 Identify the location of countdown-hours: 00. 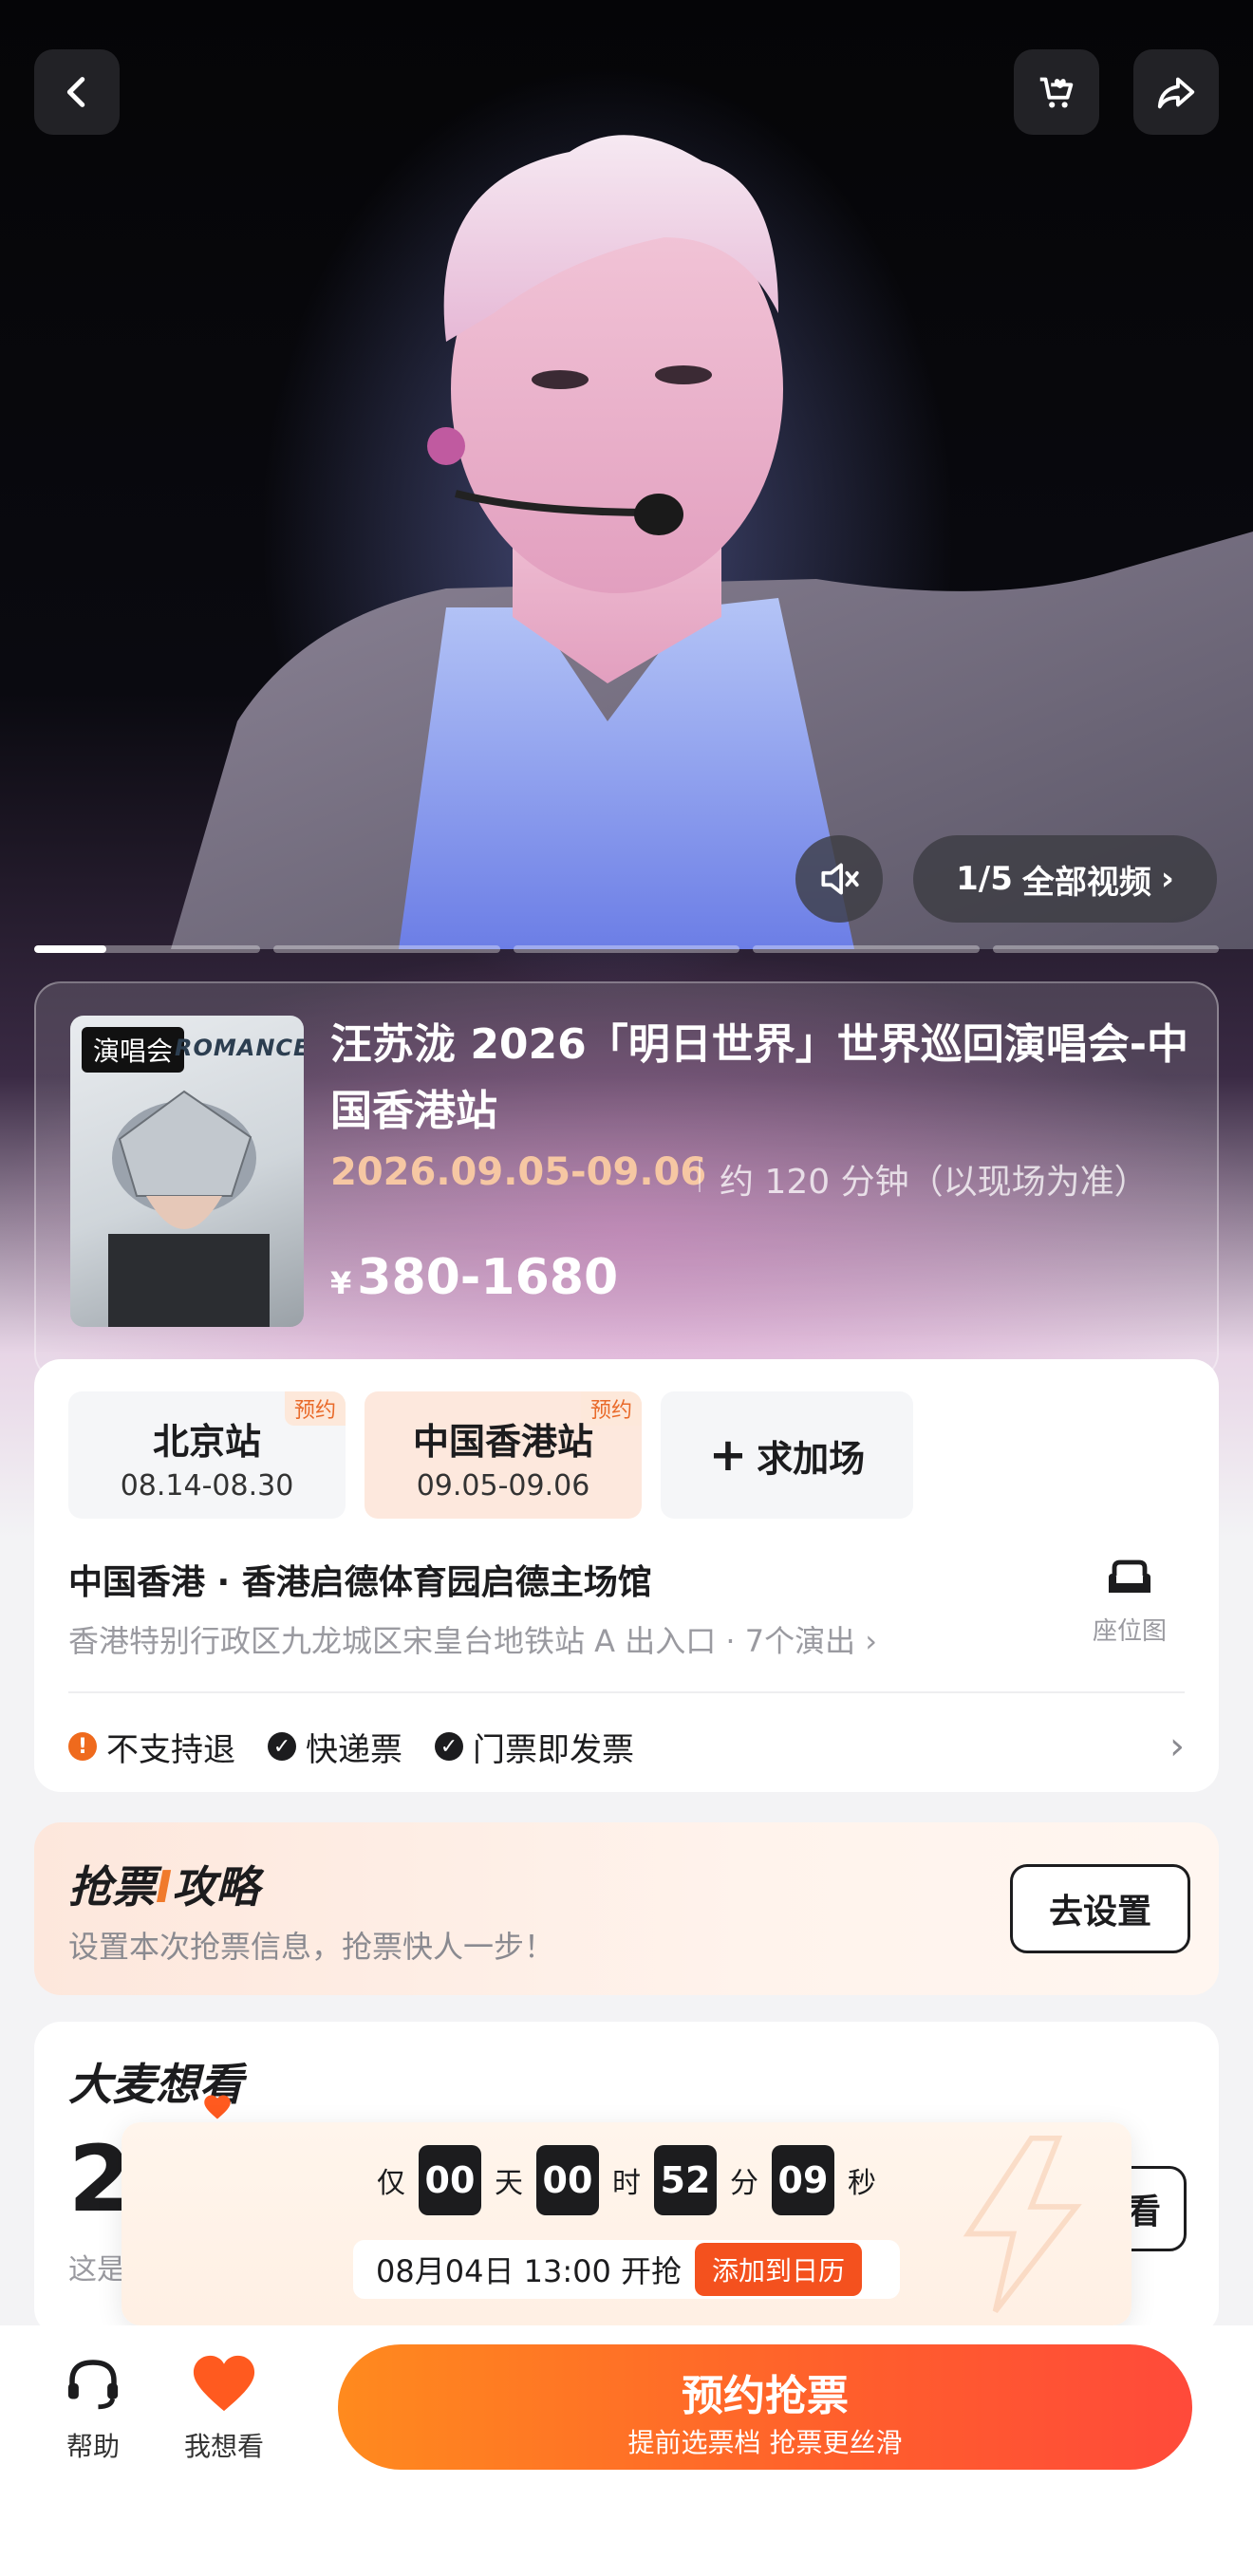
(567, 2180).